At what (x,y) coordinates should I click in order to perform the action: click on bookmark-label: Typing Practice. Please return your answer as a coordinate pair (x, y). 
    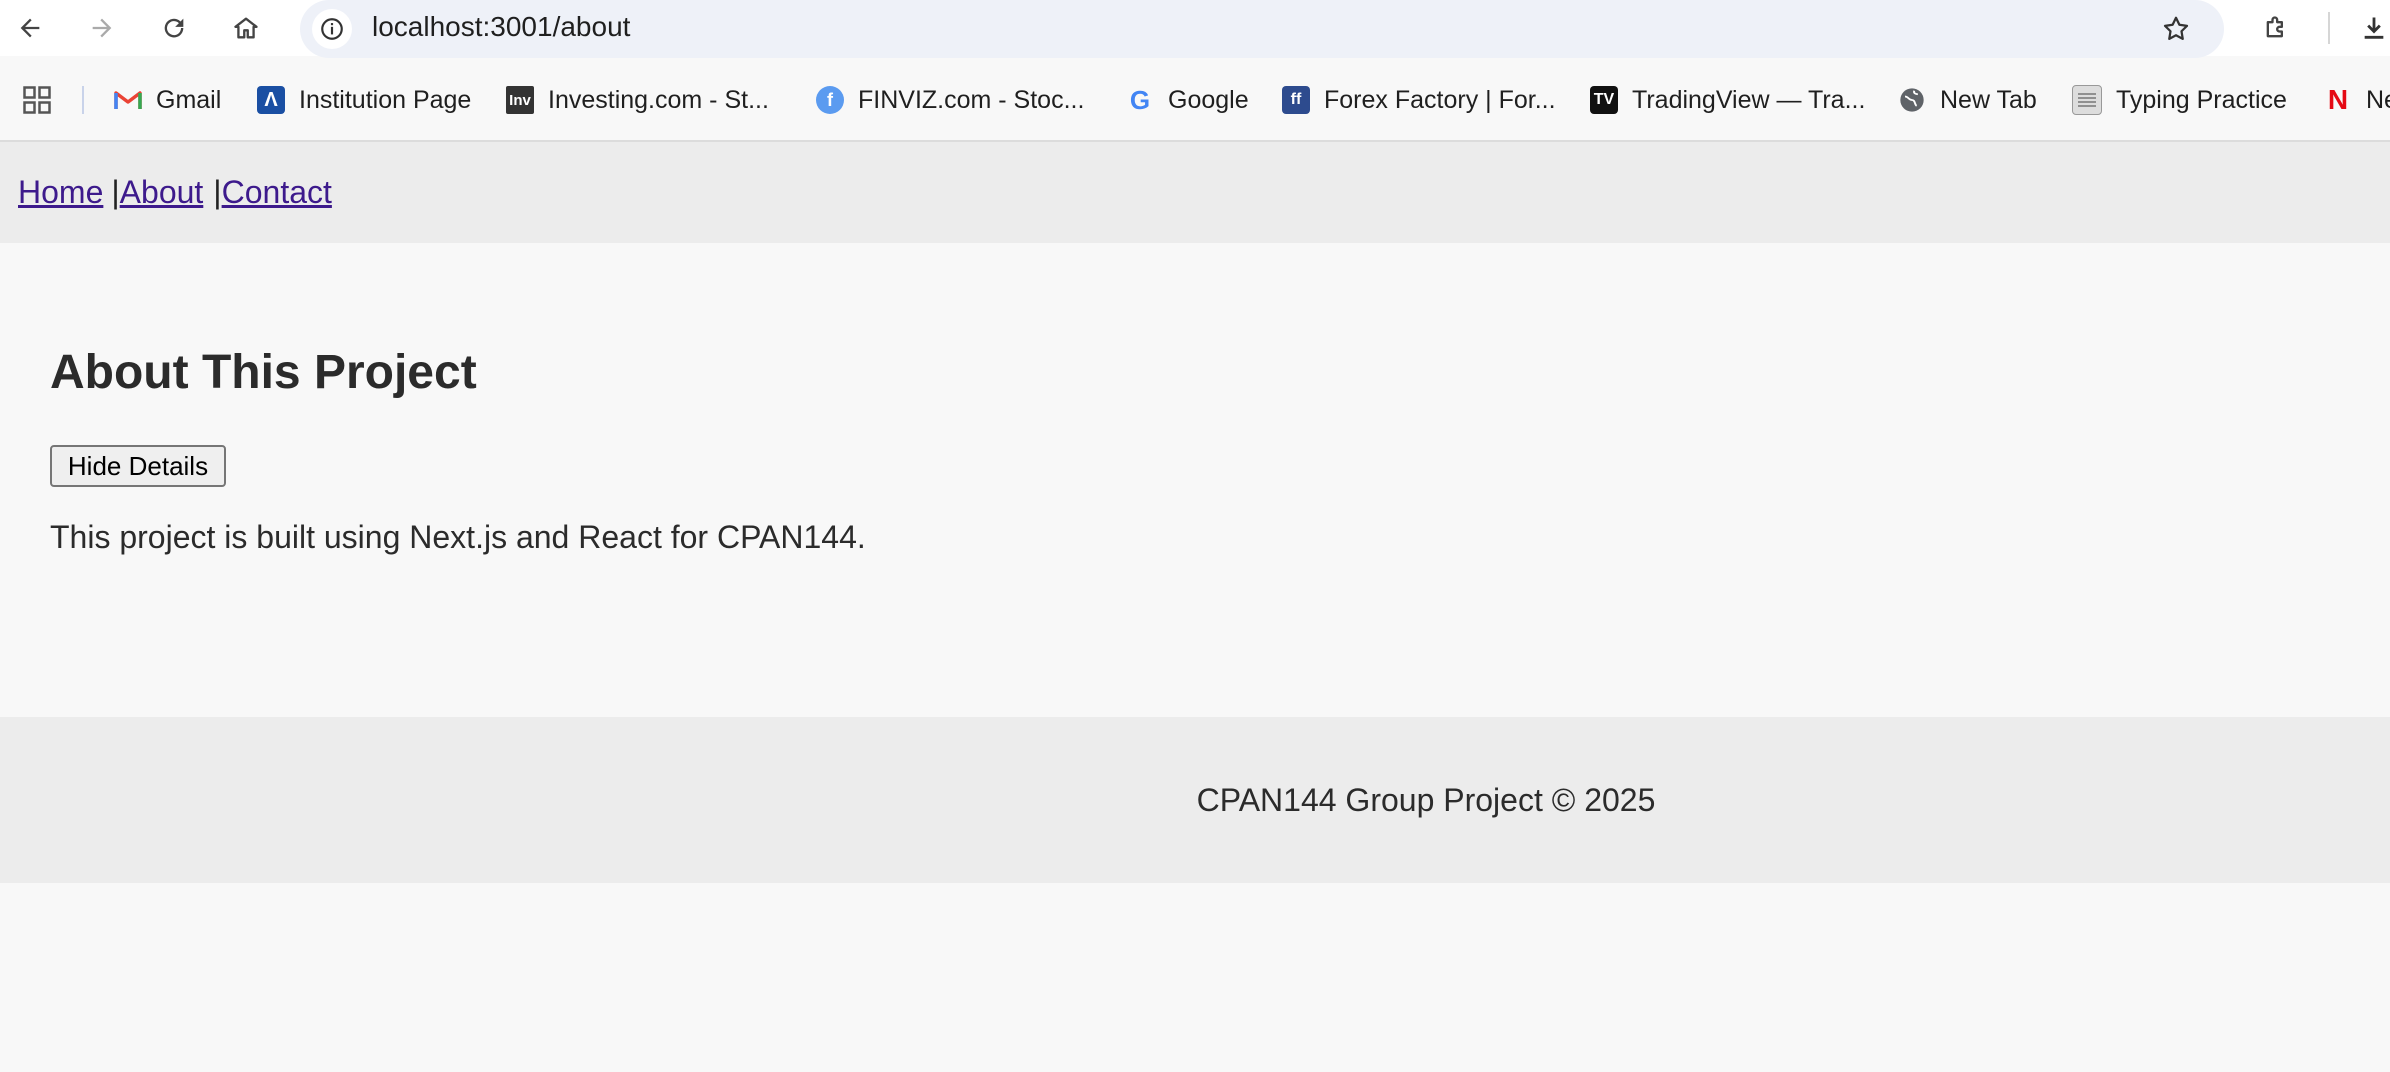
    Looking at the image, I should click on (2201, 99).